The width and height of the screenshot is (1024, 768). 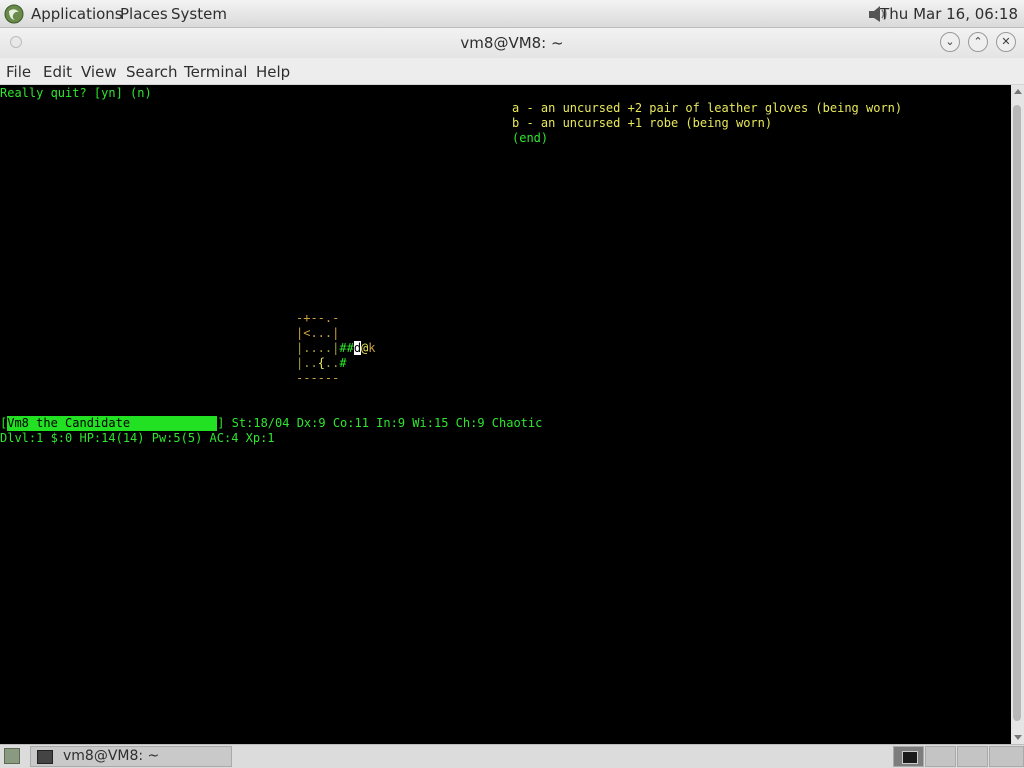 I want to click on player-name-highlight: Vm8 the Candidate, so click(x=112, y=423).